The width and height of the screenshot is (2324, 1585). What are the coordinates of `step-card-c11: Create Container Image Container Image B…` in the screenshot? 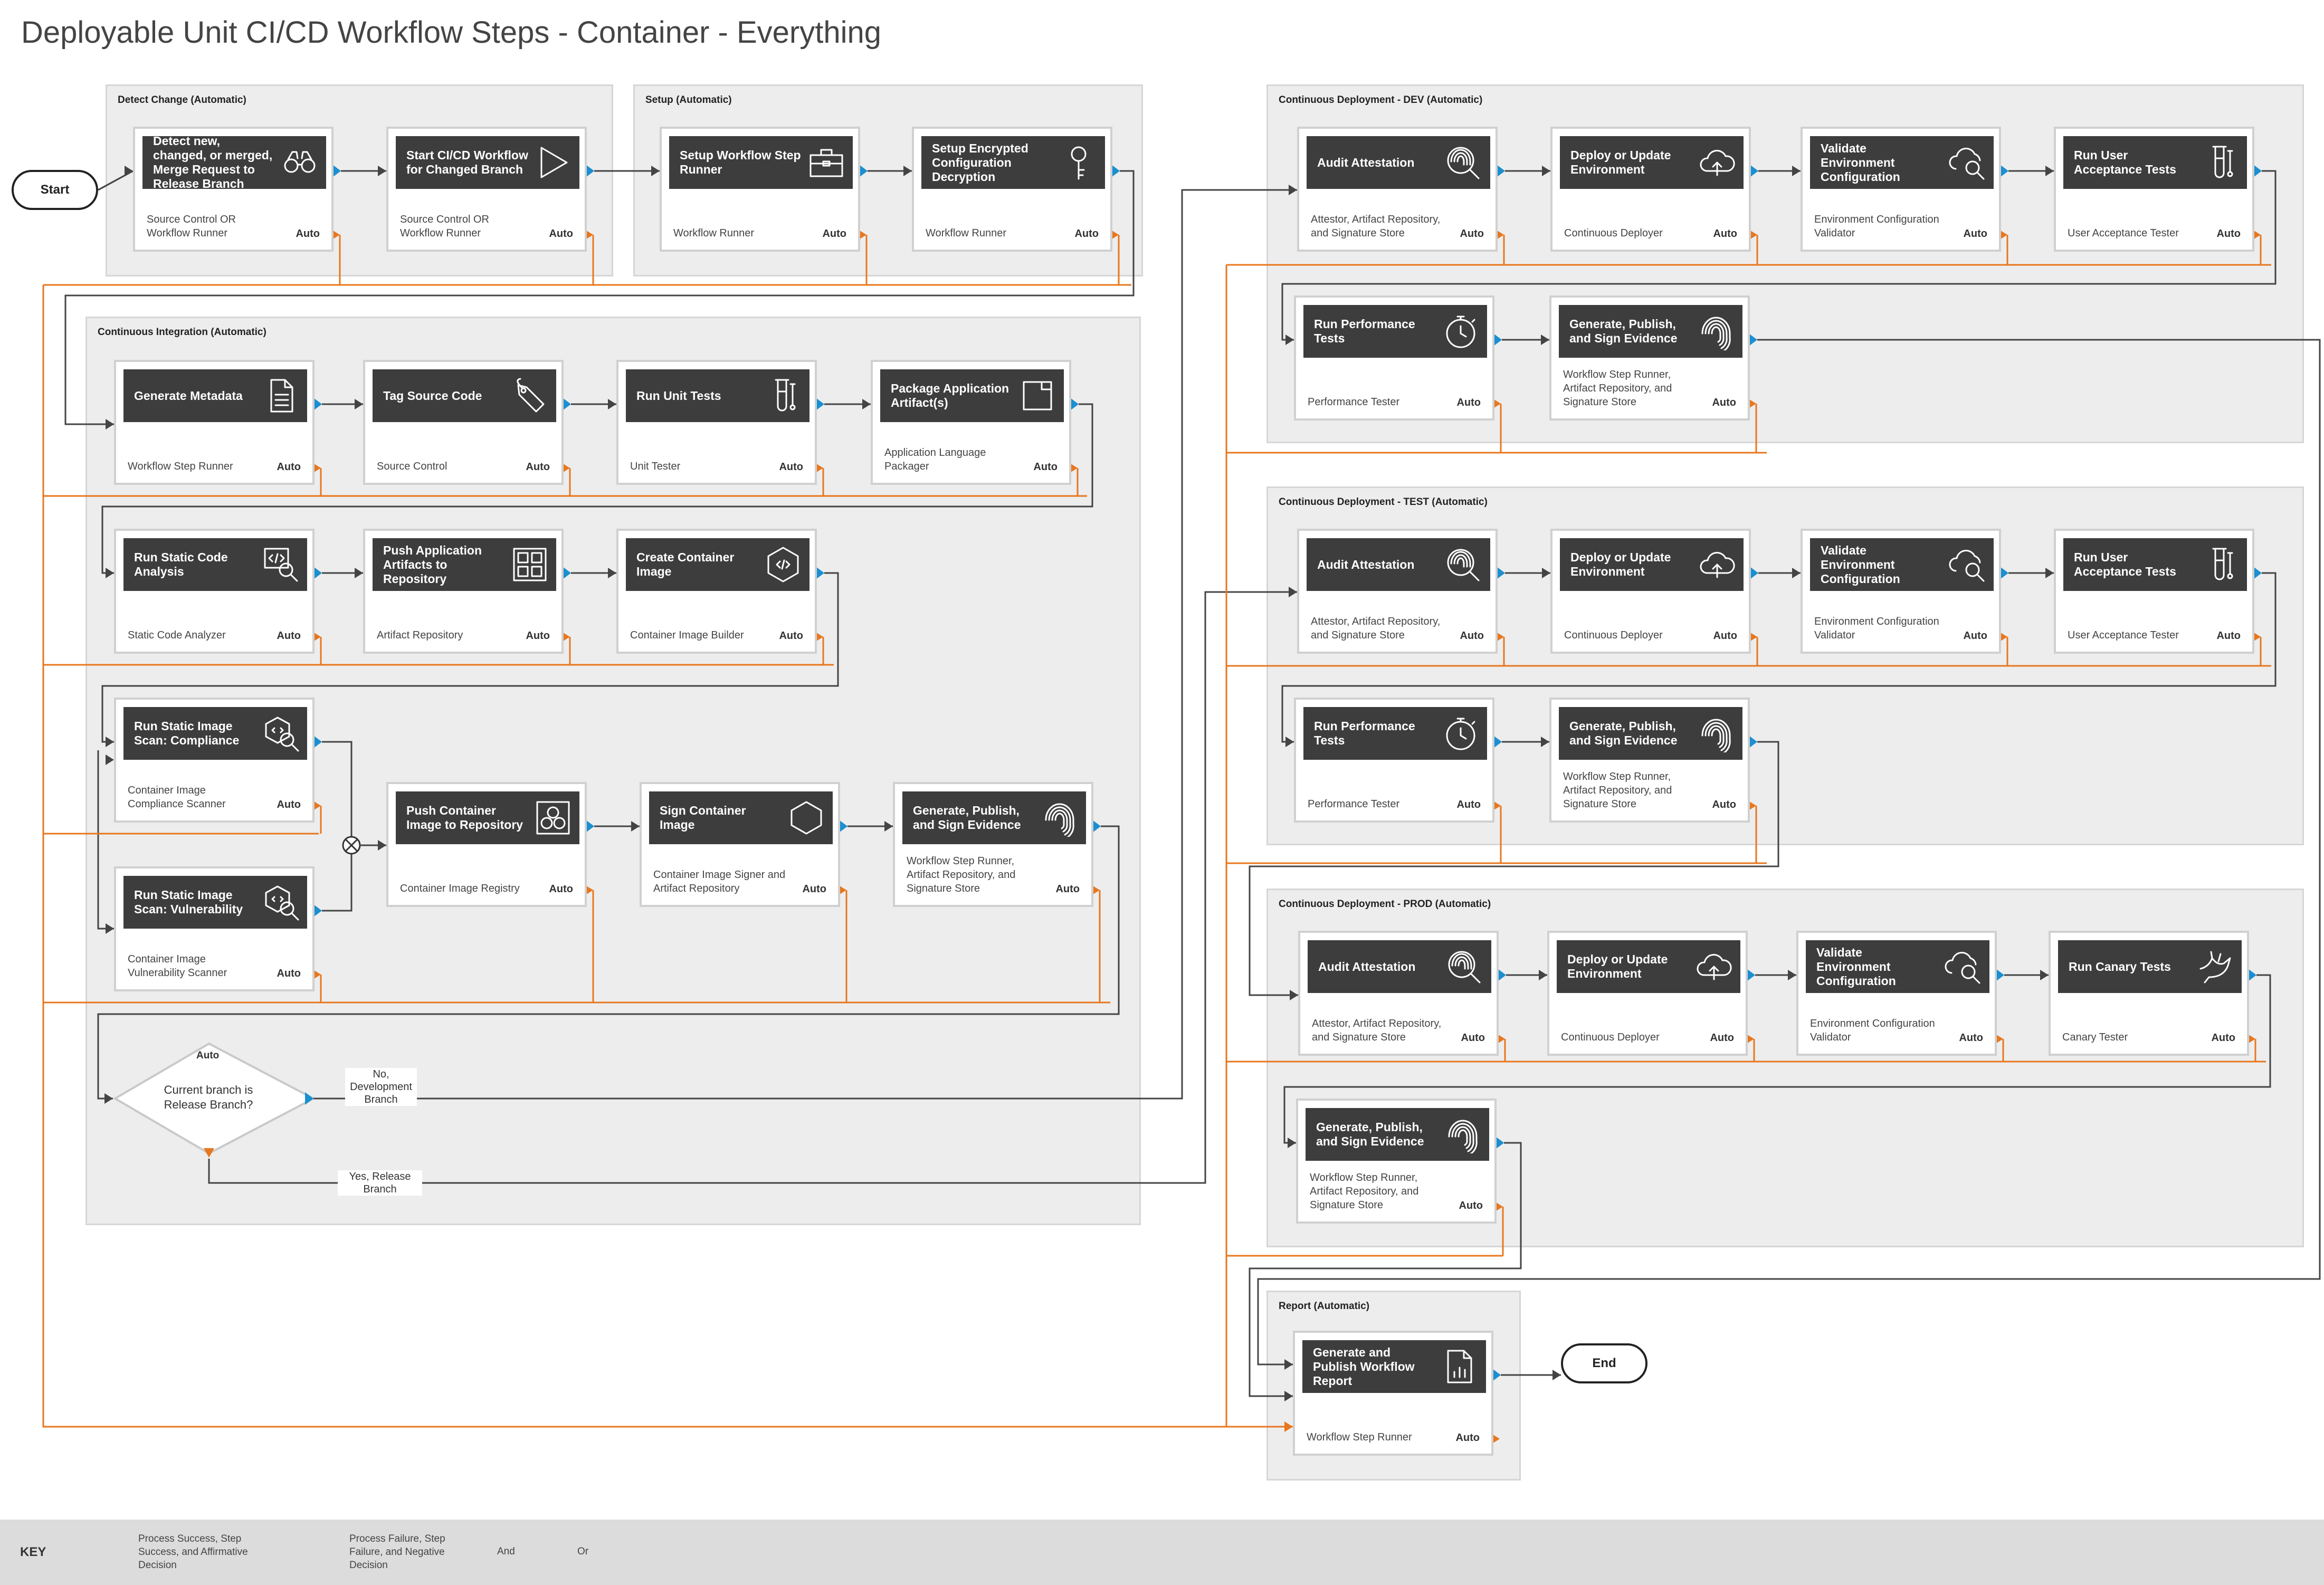 It's located at (716, 591).